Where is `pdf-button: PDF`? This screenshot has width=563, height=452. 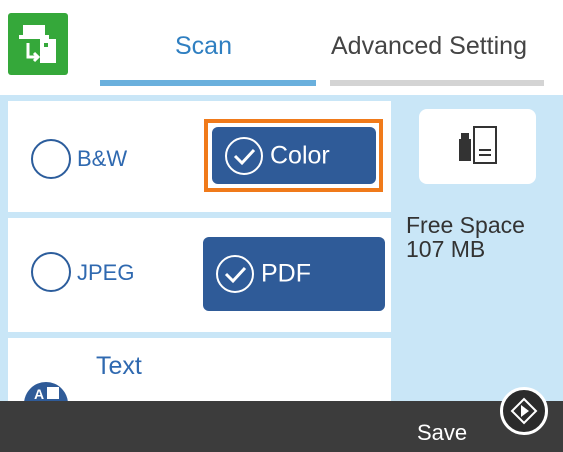
pdf-button: PDF is located at coordinates (294, 274).